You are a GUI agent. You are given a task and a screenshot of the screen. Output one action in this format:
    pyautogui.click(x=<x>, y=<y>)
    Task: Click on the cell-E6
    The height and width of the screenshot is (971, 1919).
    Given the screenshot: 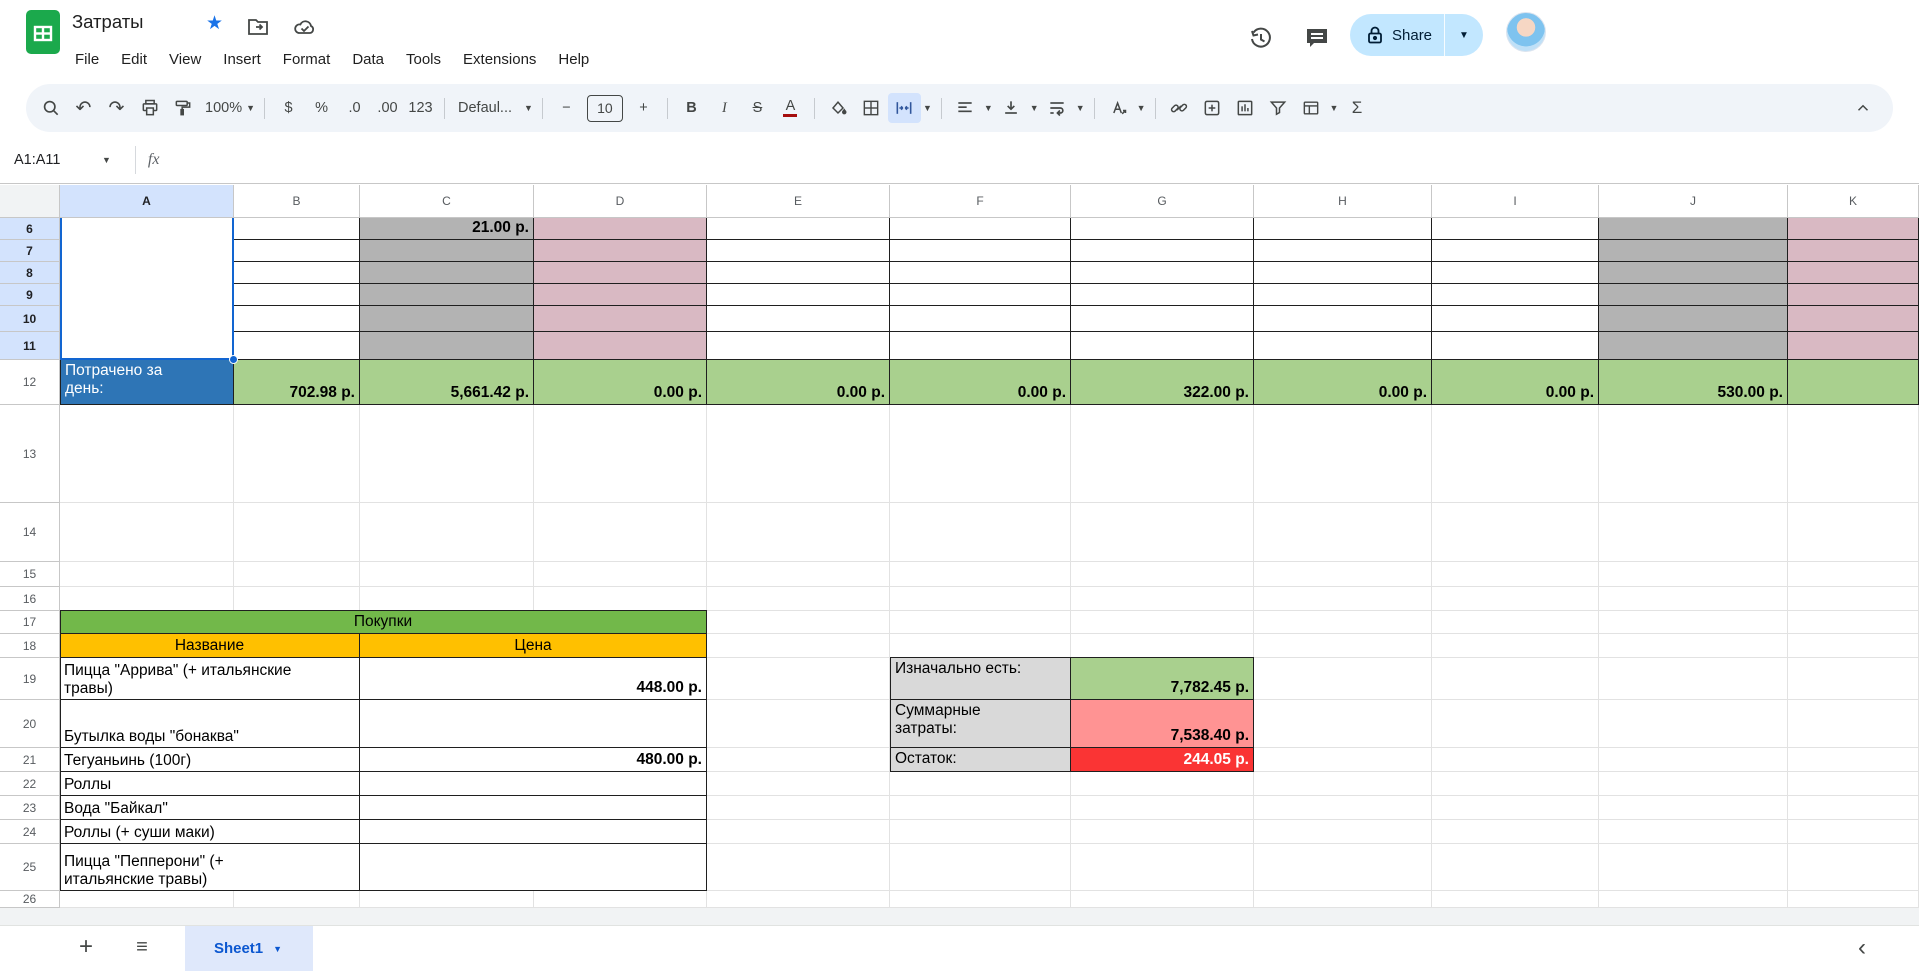 What is the action you would take?
    pyautogui.click(x=798, y=229)
    